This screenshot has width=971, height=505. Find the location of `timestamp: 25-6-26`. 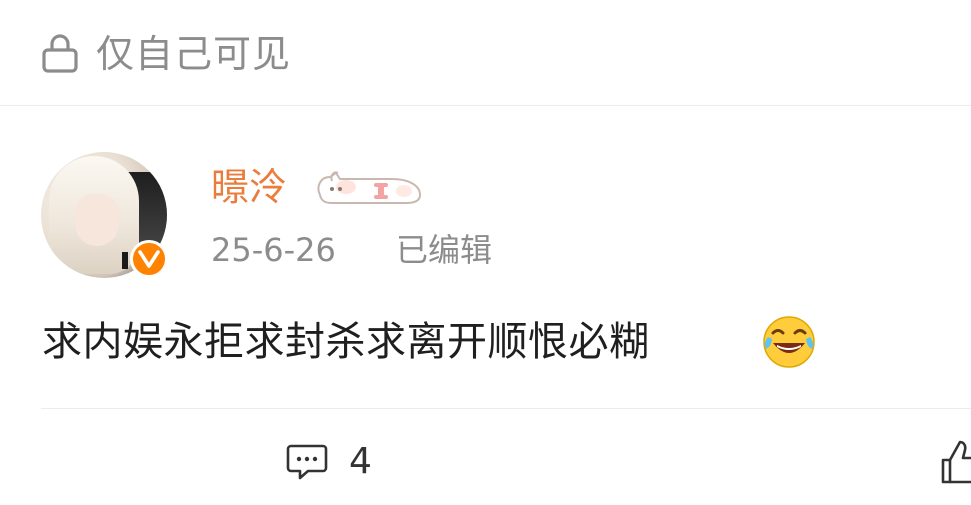

timestamp: 25-6-26 is located at coordinates (273, 250).